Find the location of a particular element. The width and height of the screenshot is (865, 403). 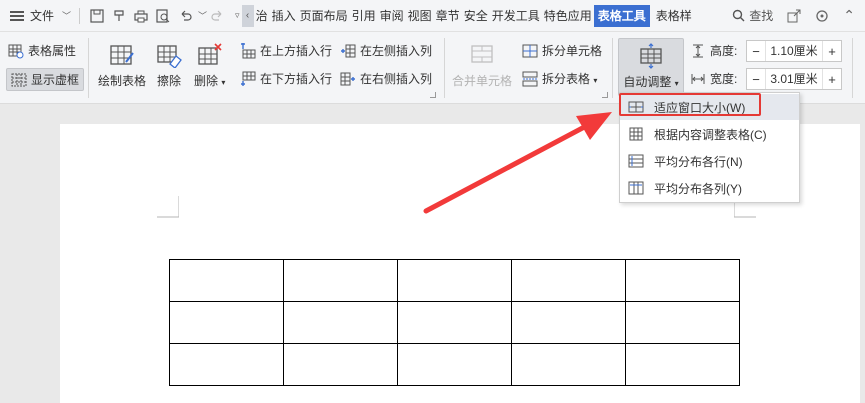

split-table-icon is located at coordinates (530, 78).